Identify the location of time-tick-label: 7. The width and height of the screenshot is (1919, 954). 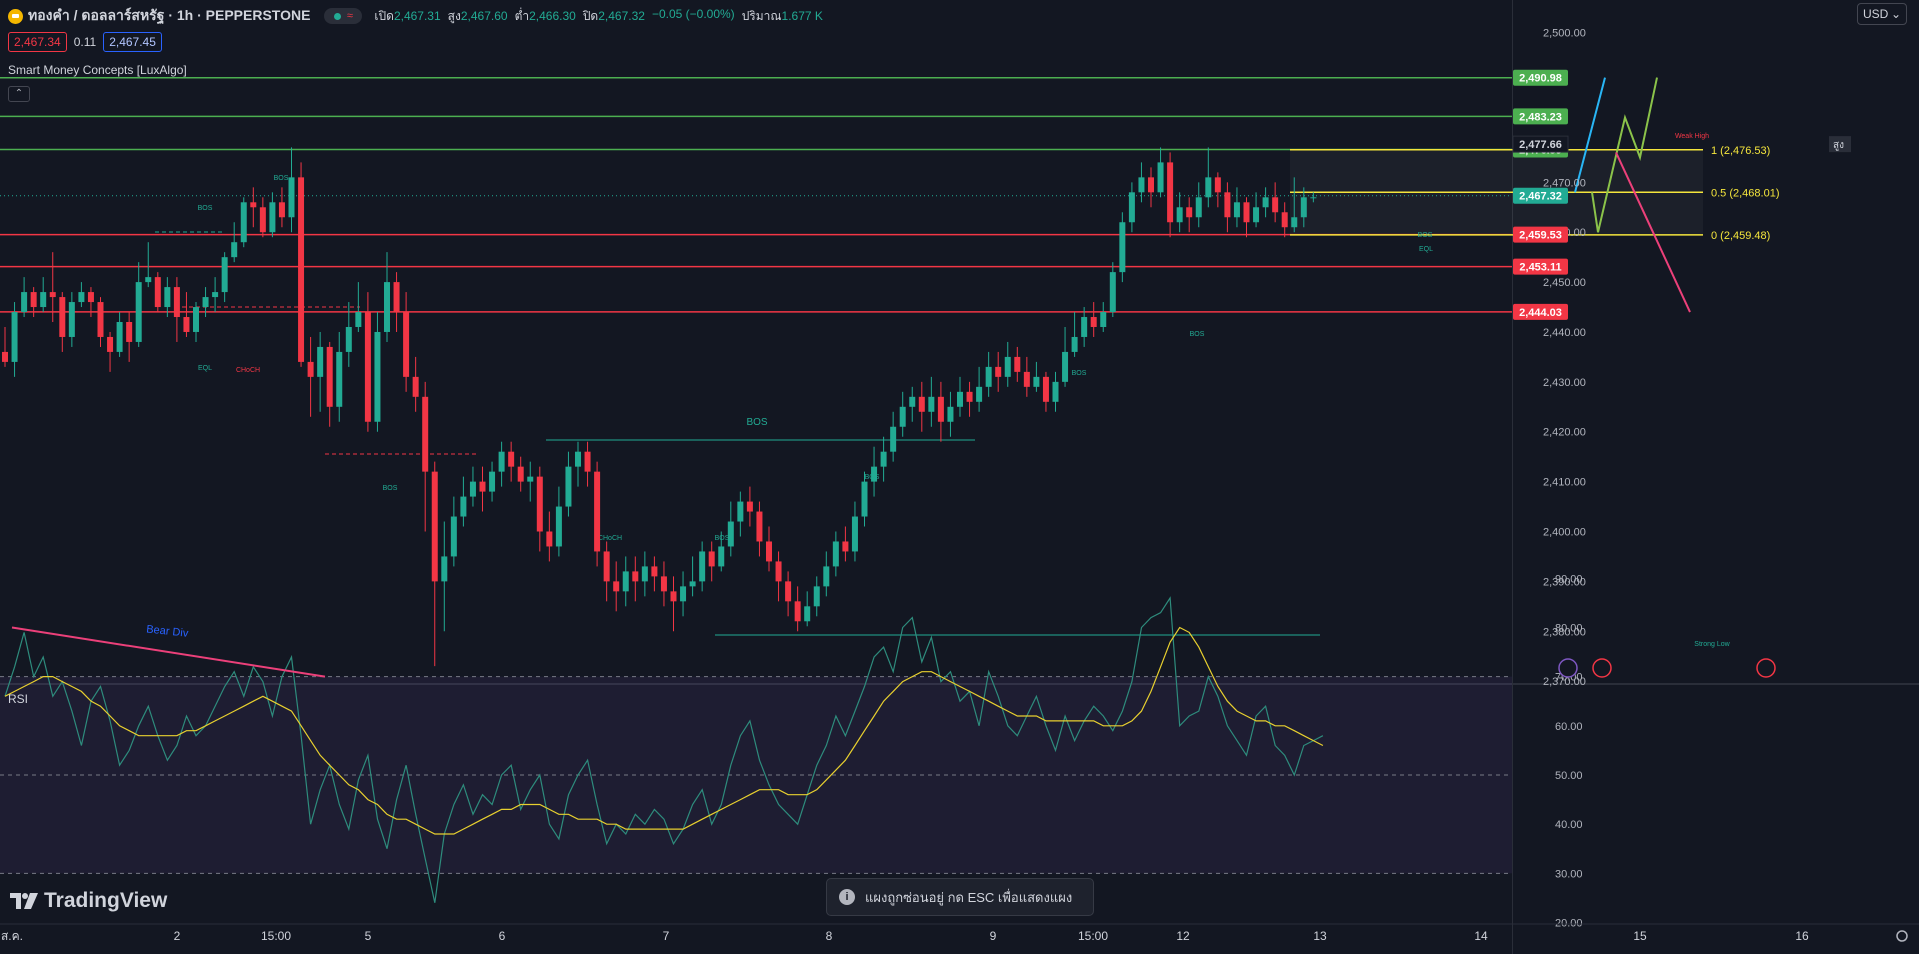
(666, 936).